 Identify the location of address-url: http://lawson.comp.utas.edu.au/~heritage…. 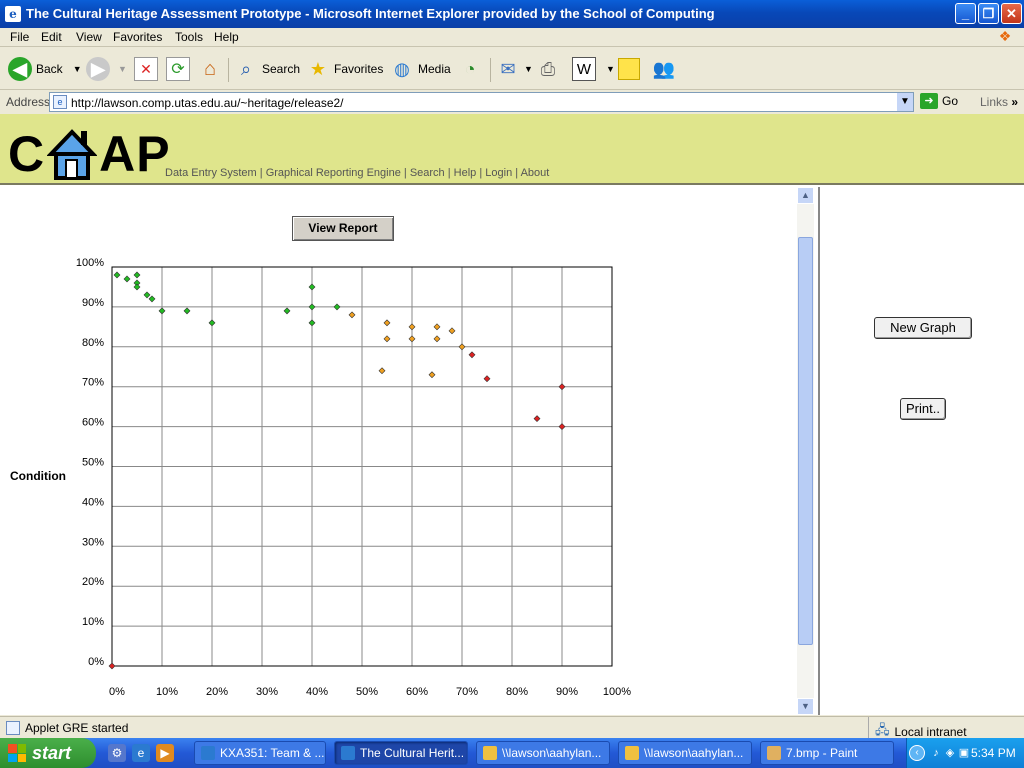
(207, 103).